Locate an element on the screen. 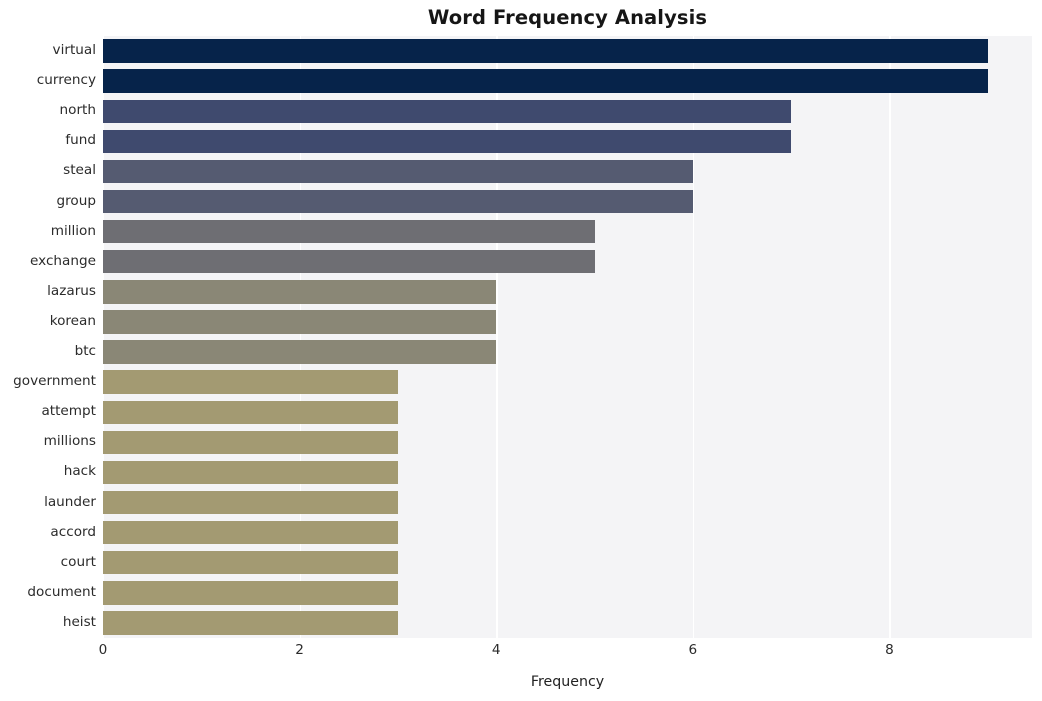 The width and height of the screenshot is (1042, 701). x-tick-label-2: 2 is located at coordinates (299, 650).